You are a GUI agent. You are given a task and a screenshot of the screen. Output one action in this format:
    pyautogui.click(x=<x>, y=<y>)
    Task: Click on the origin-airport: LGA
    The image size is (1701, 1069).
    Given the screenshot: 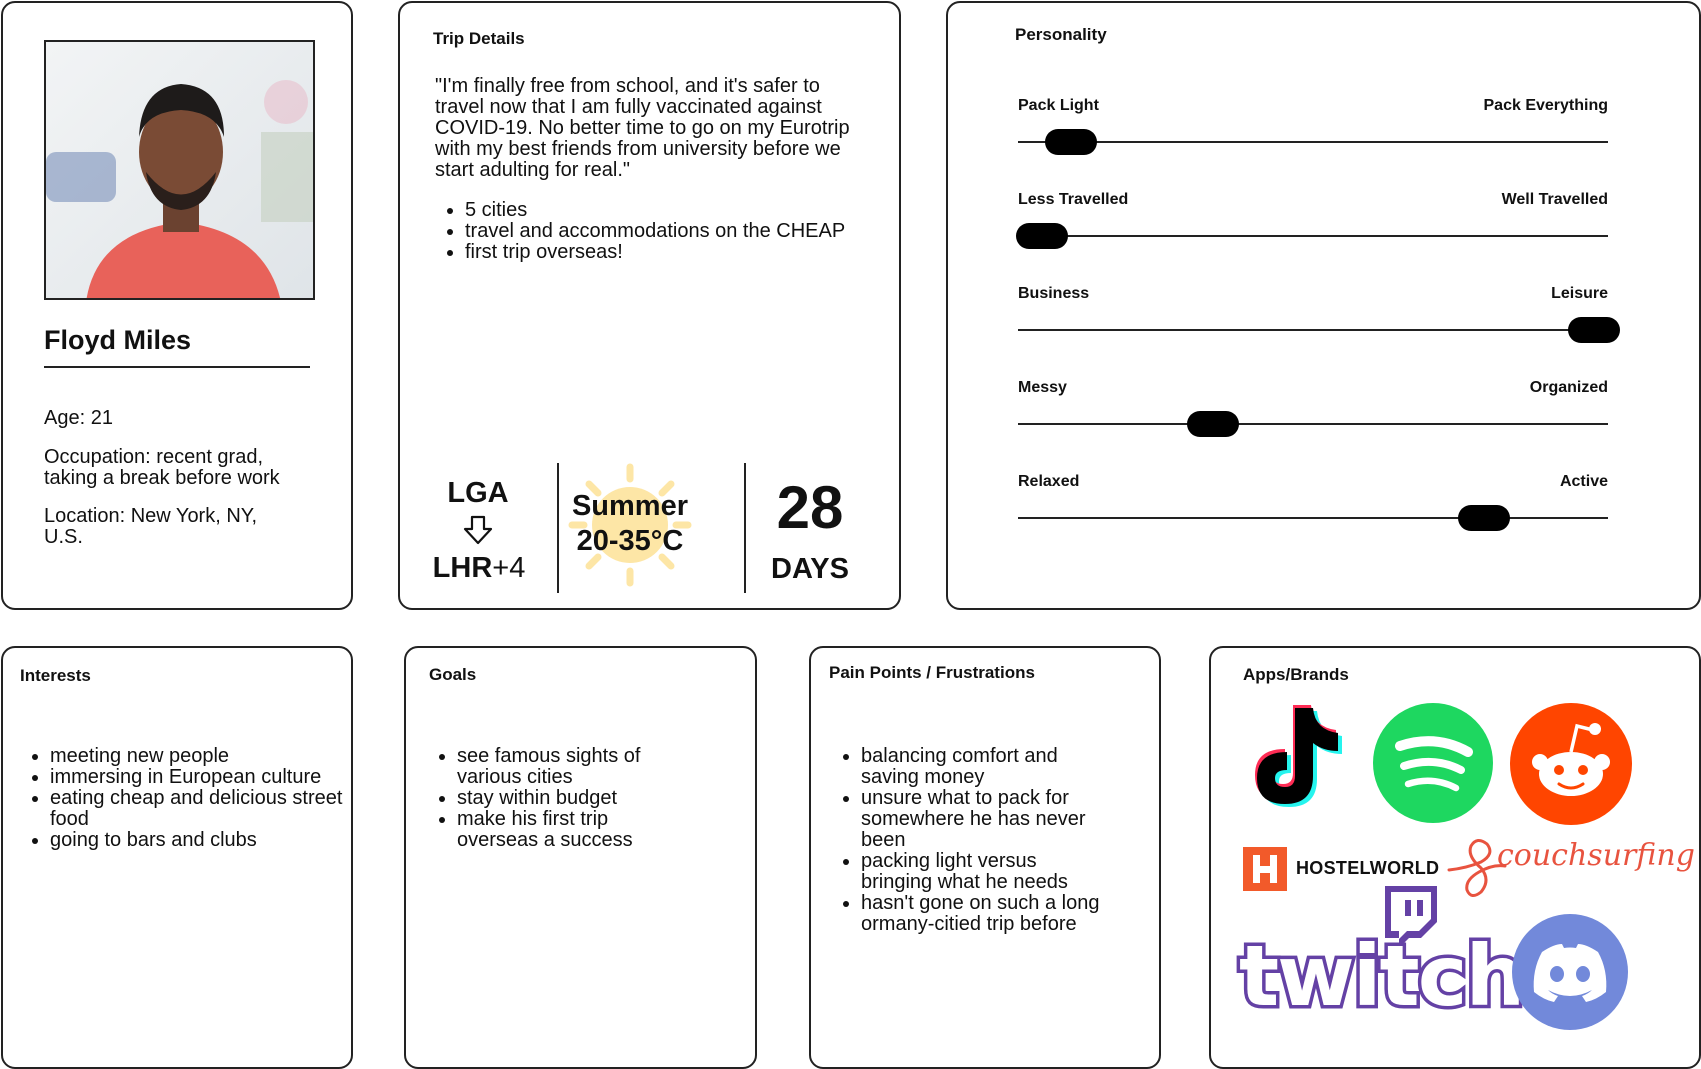 What is the action you would take?
    pyautogui.click(x=478, y=493)
    